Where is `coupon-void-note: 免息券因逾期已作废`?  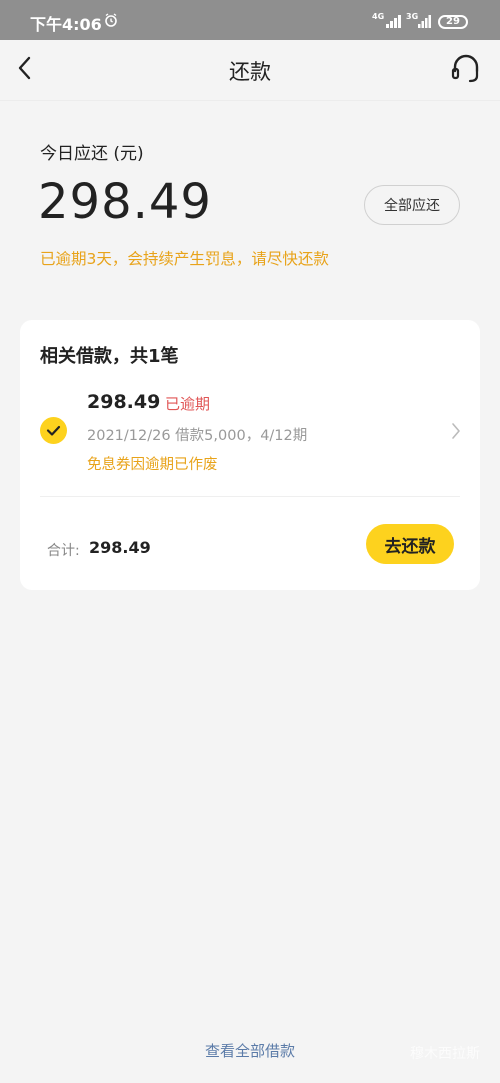 coupon-void-note: 免息券因逾期已作废 is located at coordinates (152, 465).